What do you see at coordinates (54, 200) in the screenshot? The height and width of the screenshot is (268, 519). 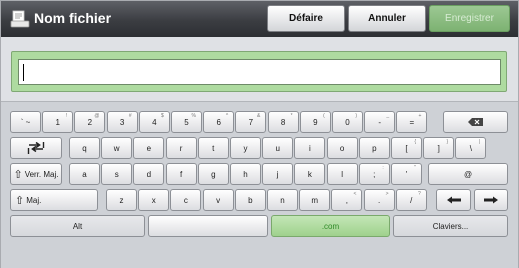 I see `shift-key: ⇧ Maj.` at bounding box center [54, 200].